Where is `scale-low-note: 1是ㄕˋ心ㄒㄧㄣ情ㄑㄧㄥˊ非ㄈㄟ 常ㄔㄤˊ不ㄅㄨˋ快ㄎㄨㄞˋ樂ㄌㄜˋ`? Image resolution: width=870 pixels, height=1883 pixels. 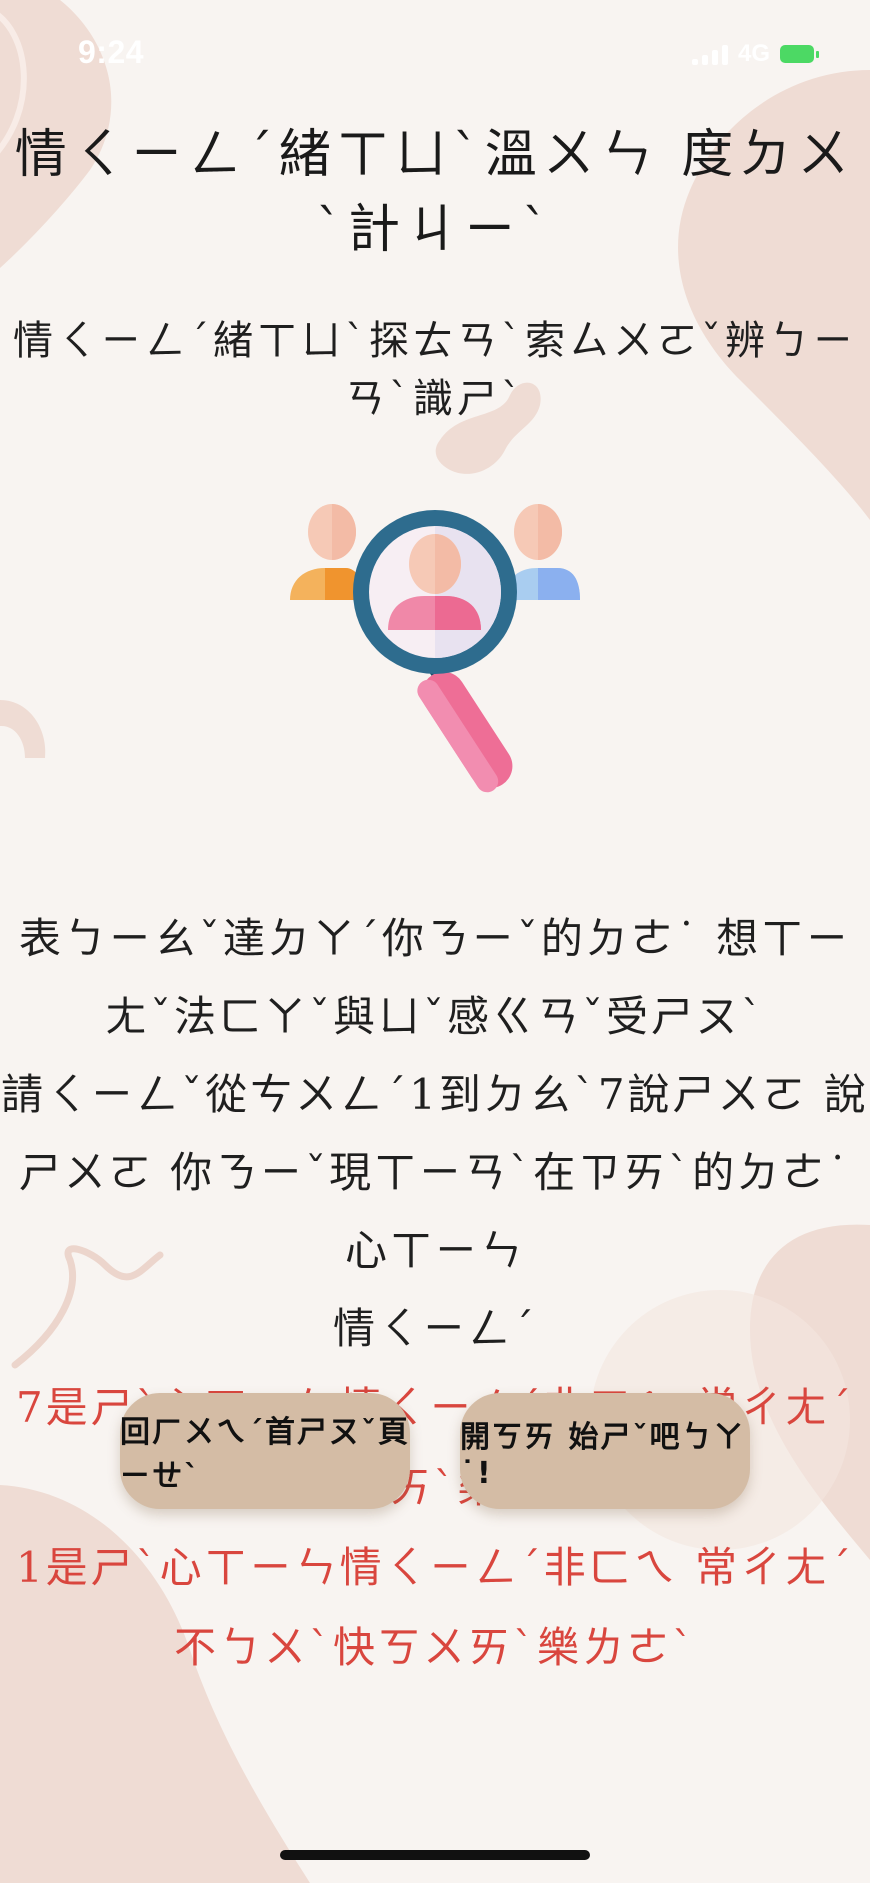
scale-low-note: 1是ㄕˋ心ㄒㄧㄣ情ㄑㄧㄥˊ非ㄈㄟ 常ㄔㄤˊ不ㄅㄨˋ快ㄎㄨㄞˋ樂ㄌㄜˋ is located at coordinates (435, 1607).